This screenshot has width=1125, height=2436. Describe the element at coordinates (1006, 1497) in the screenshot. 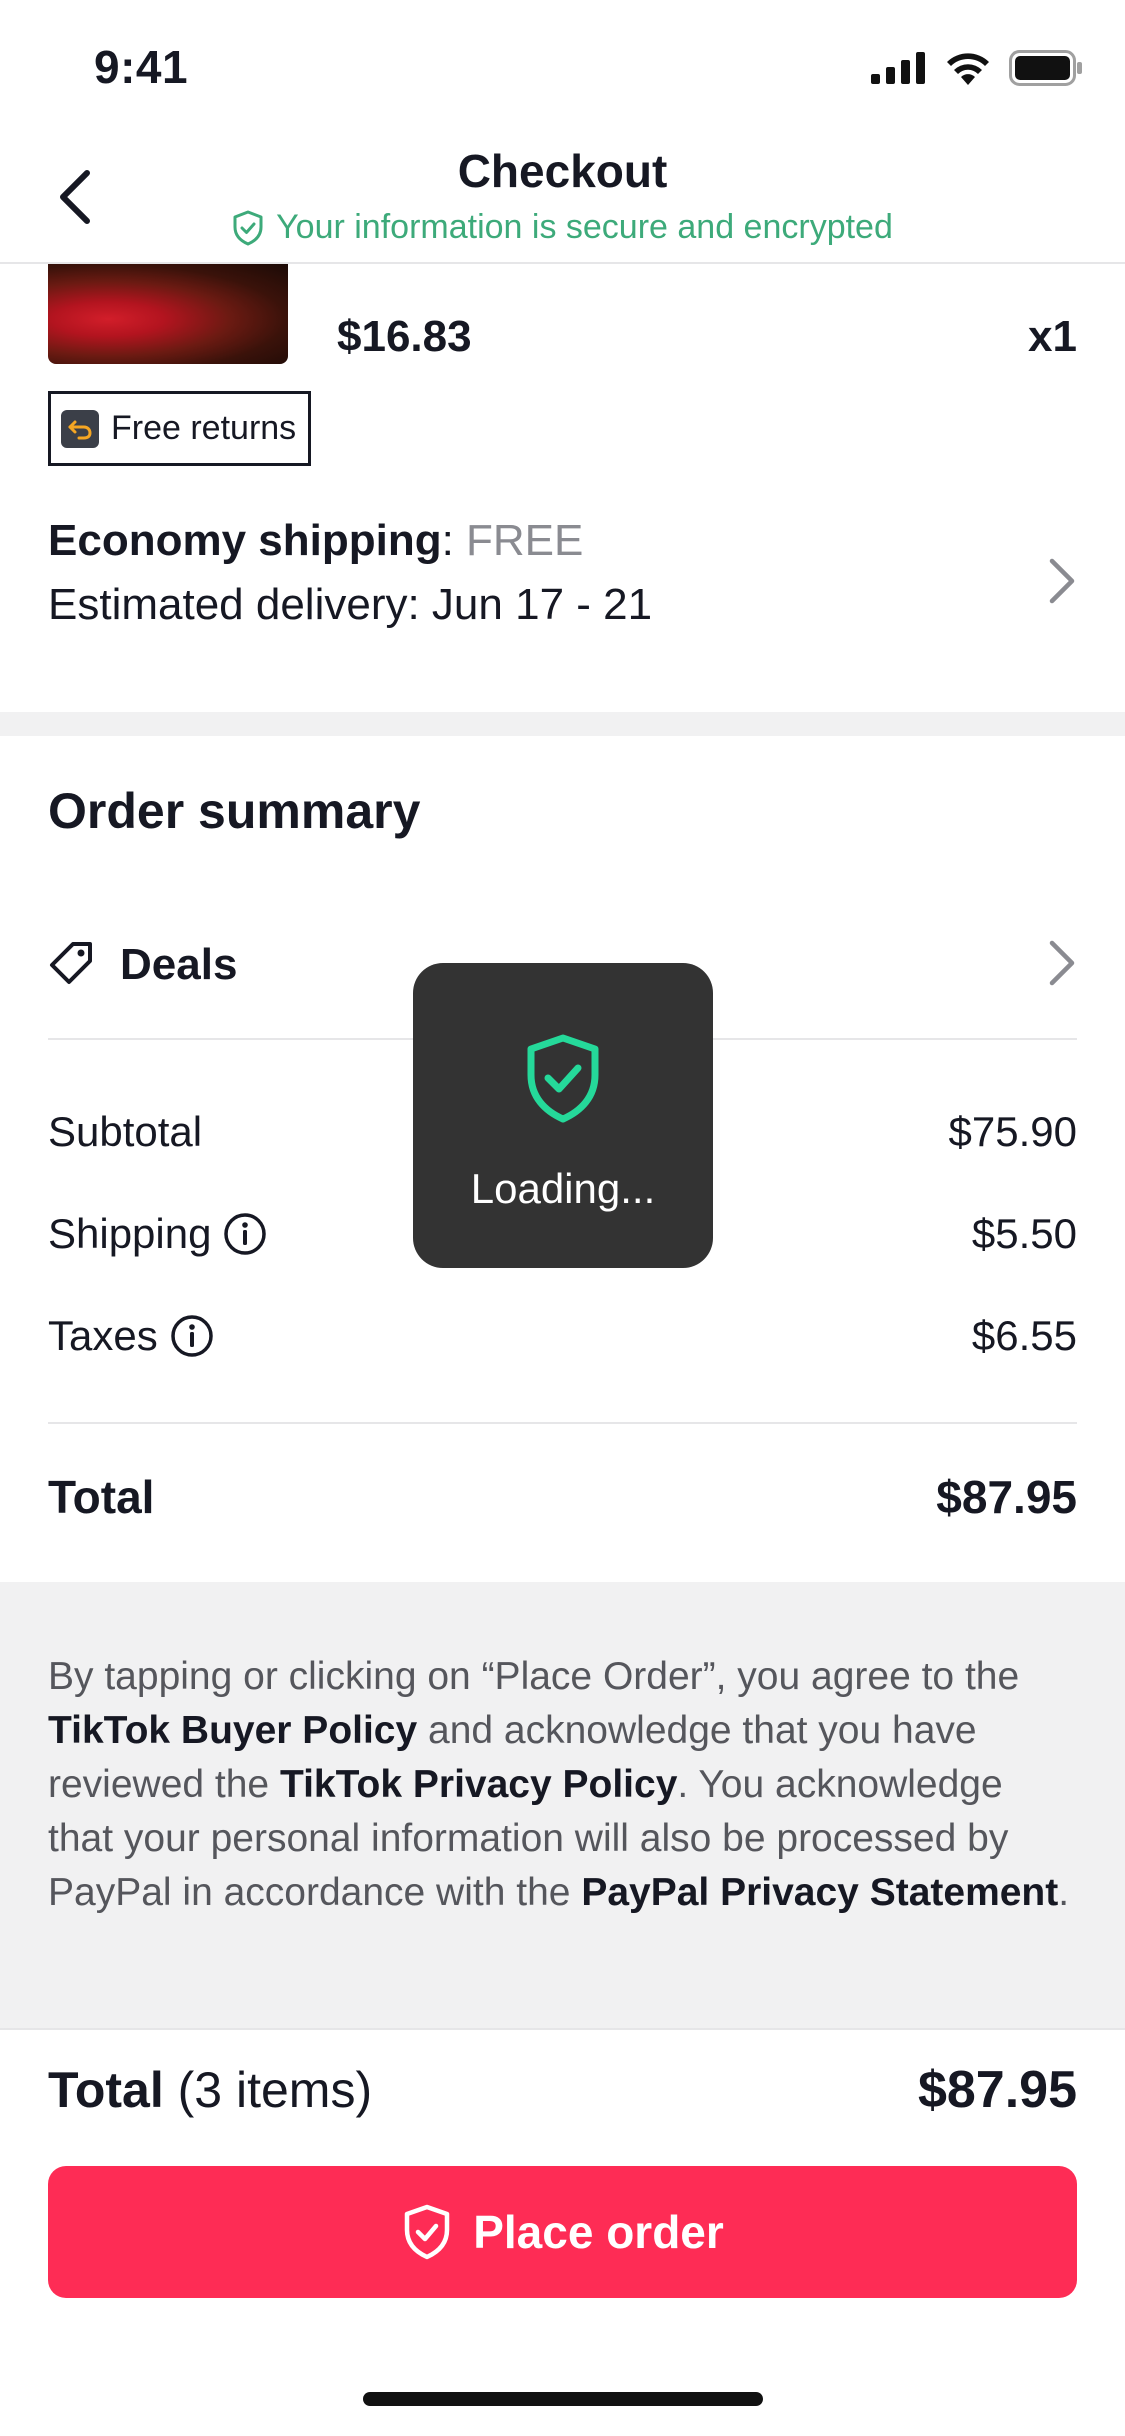

I see `total-value: $87.95` at that location.